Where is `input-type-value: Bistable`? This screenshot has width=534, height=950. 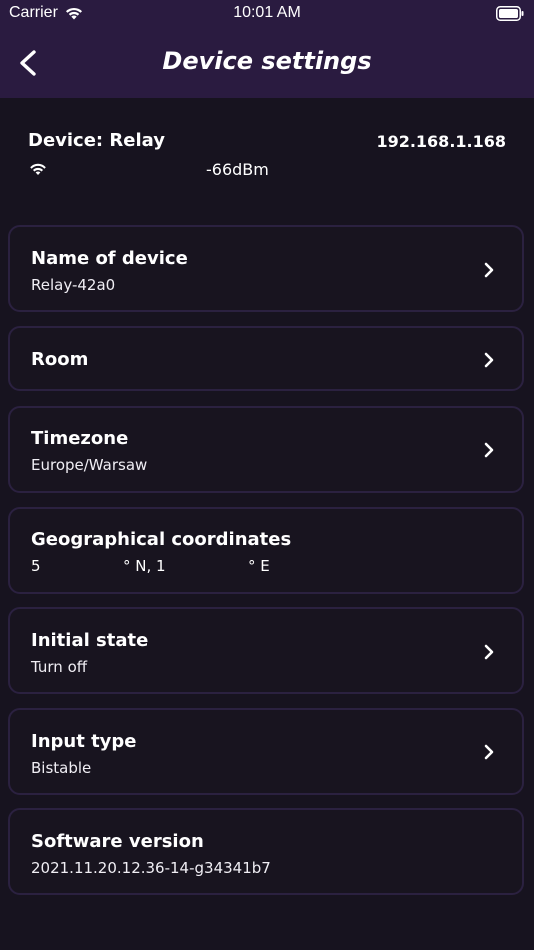 input-type-value: Bistable is located at coordinates (61, 768).